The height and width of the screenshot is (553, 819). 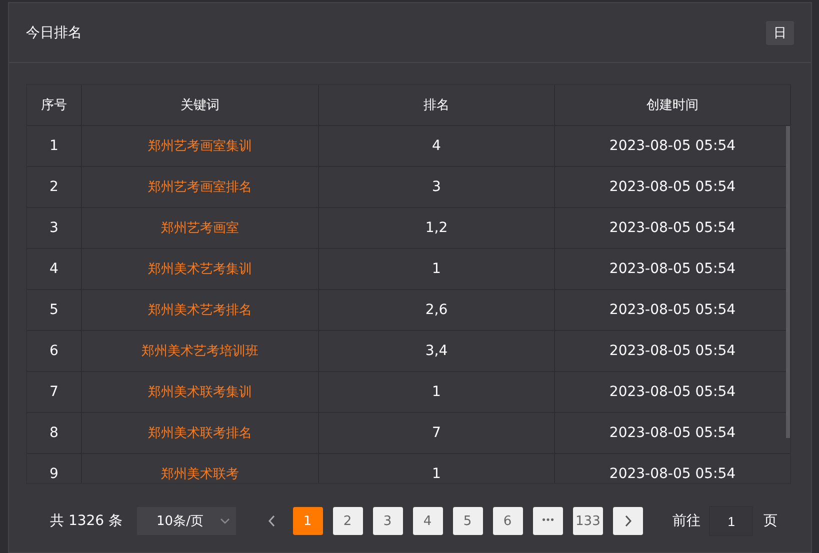 What do you see at coordinates (437, 351) in the screenshot?
I see `table-cell: 3,4` at bounding box center [437, 351].